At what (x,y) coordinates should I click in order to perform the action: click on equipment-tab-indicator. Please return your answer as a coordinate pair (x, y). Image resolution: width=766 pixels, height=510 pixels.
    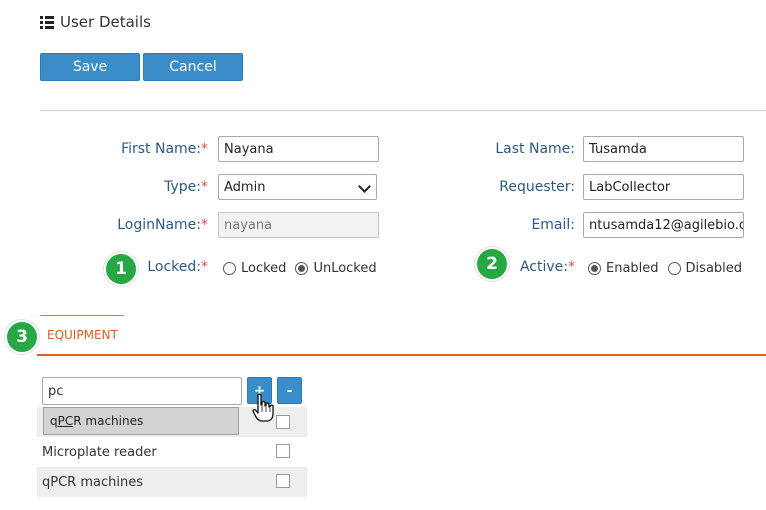
    Looking at the image, I should click on (82, 315).